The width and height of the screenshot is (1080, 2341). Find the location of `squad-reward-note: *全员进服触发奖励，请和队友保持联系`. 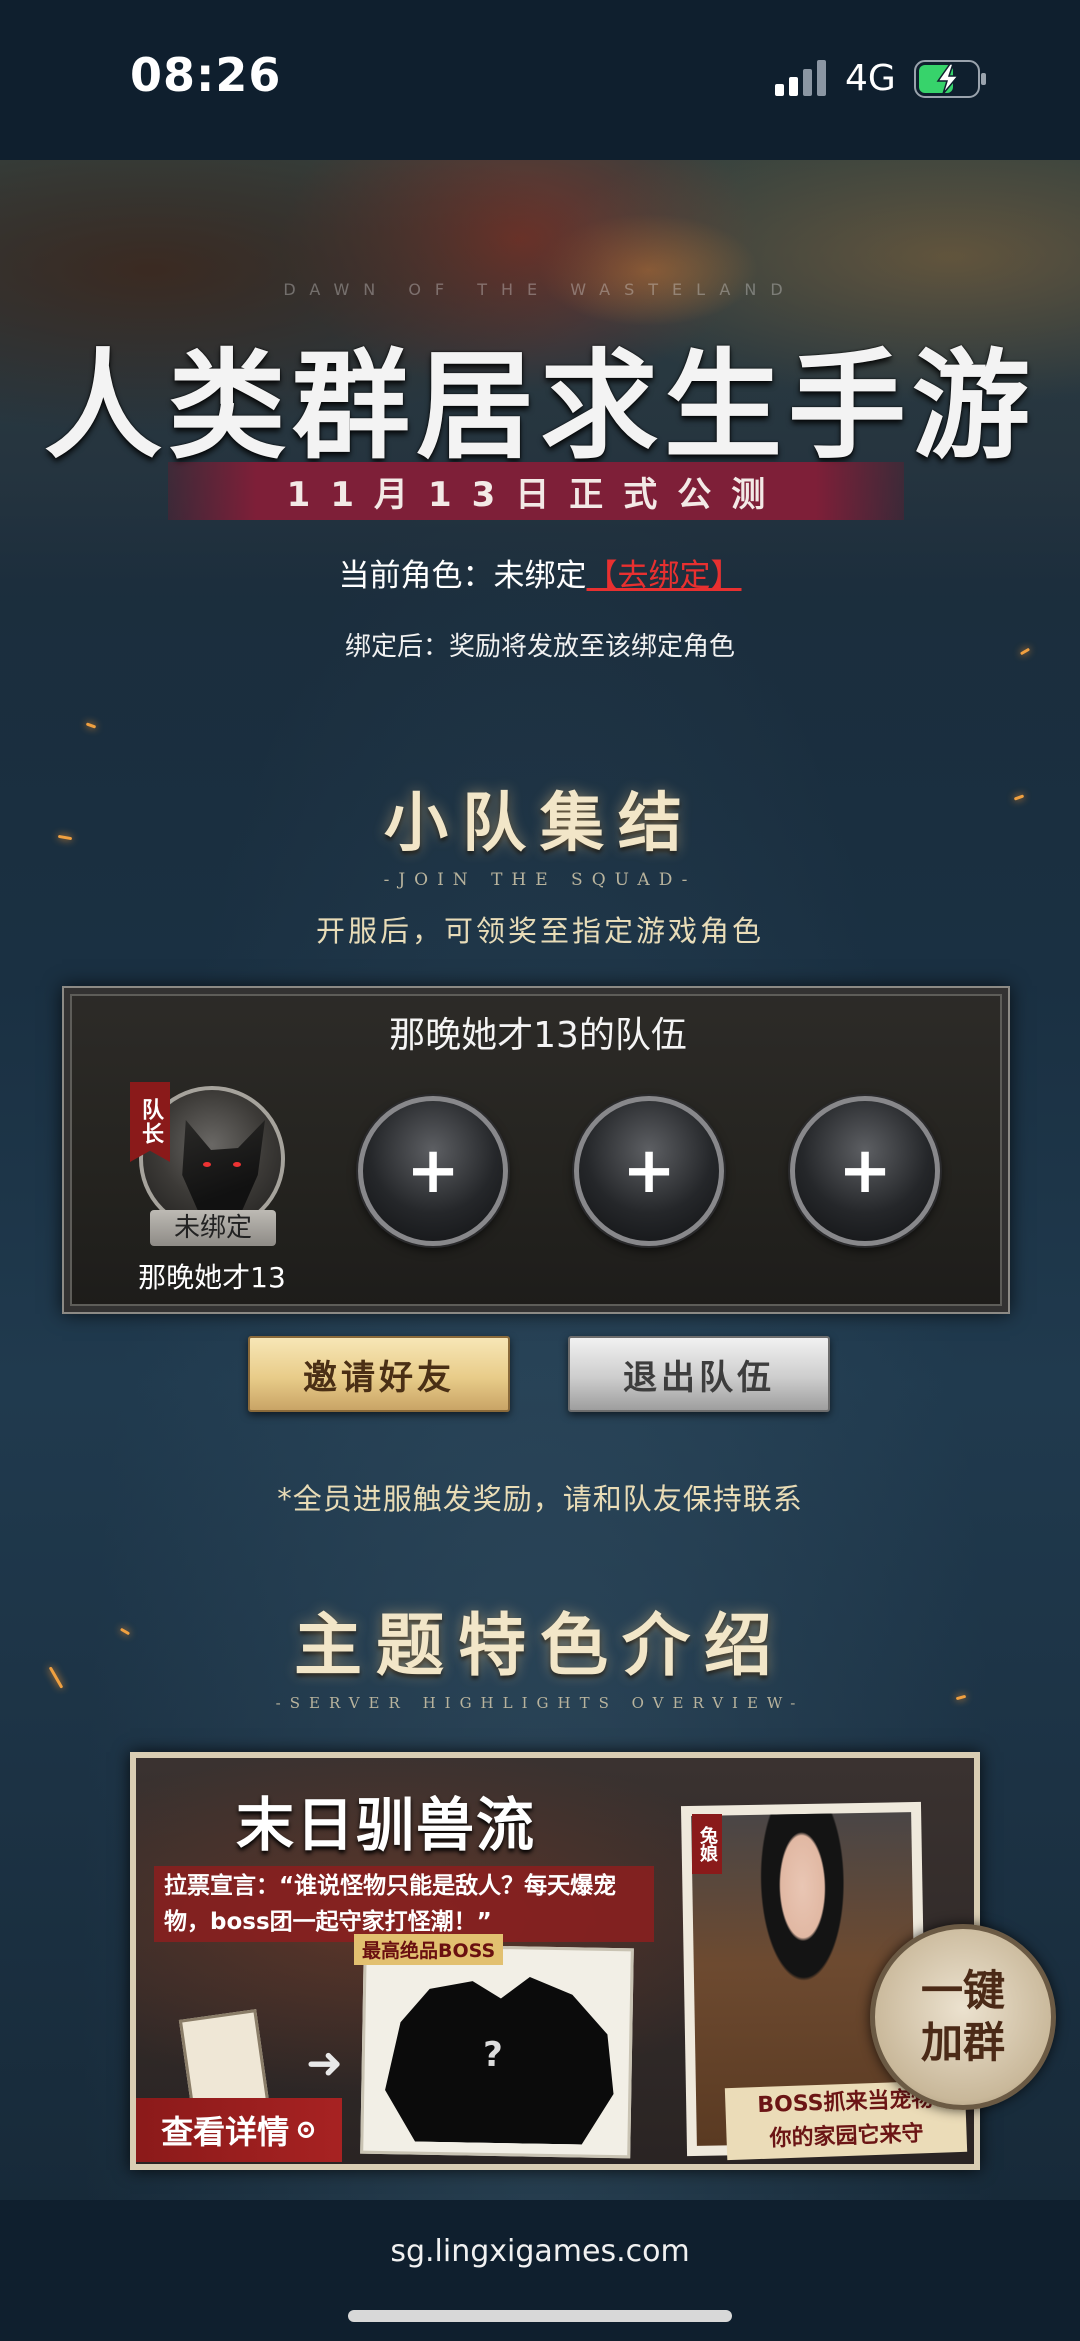

squad-reward-note: *全员进服触发奖励，请和队友保持联系 is located at coordinates (540, 1499).